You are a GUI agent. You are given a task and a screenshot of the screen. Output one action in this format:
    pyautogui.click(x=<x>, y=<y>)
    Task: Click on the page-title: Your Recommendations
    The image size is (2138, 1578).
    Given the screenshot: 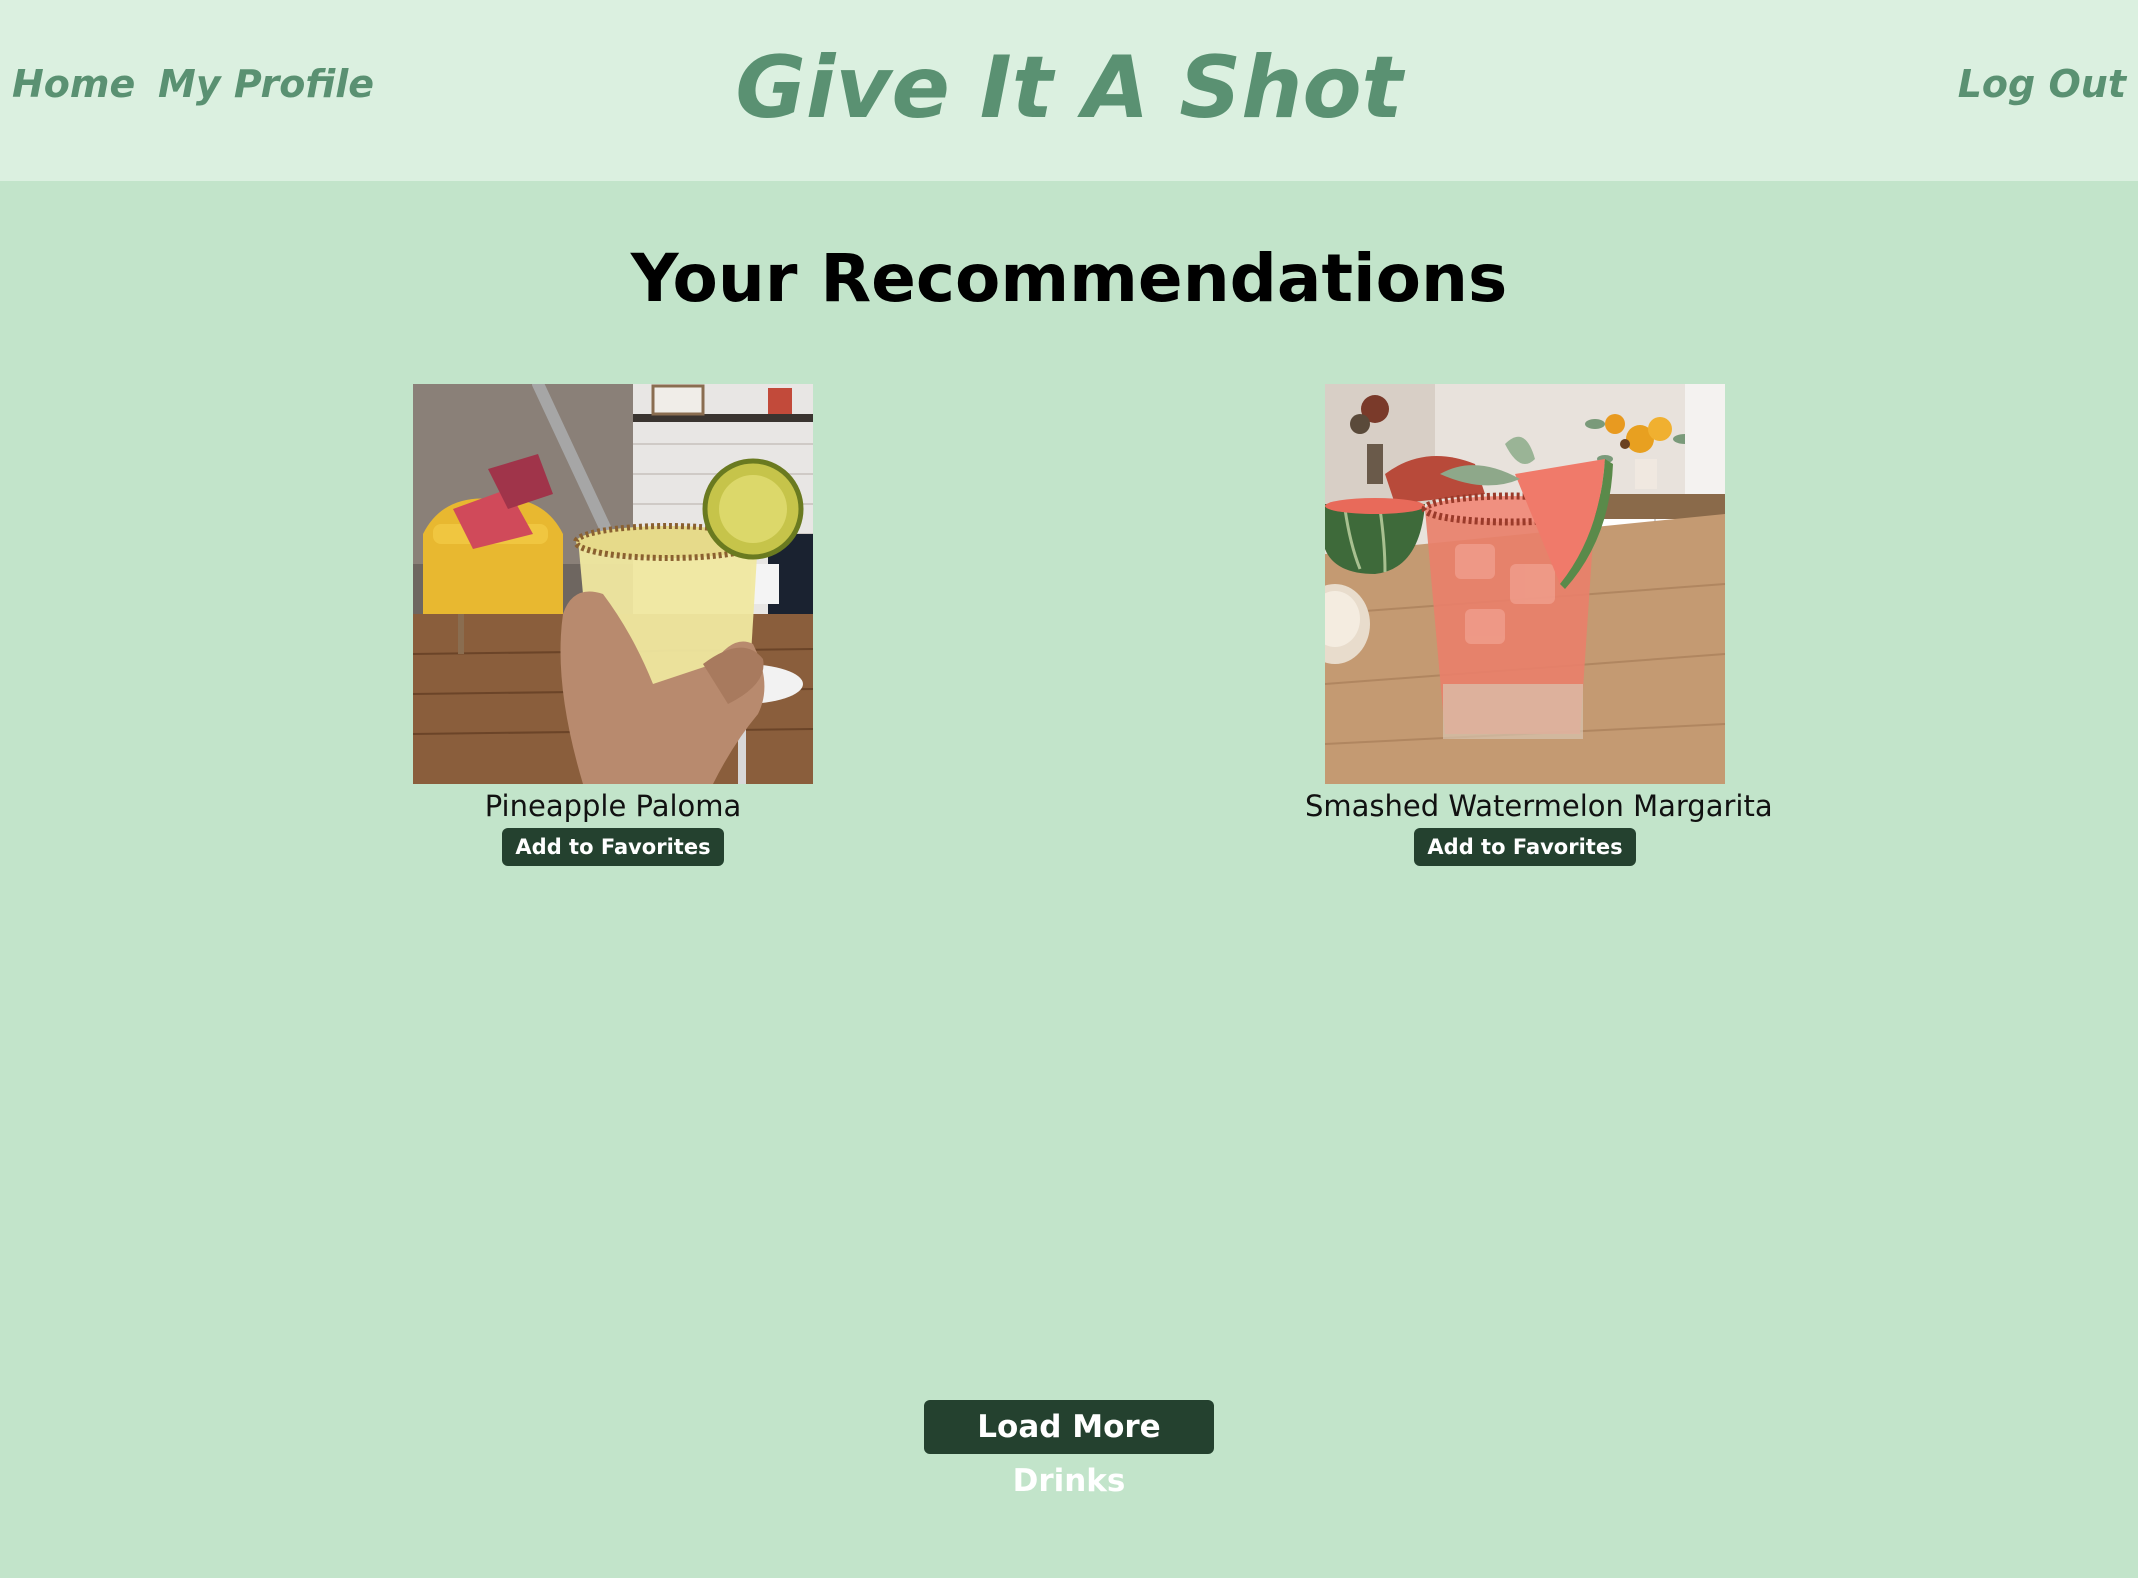 What is the action you would take?
    pyautogui.click(x=1069, y=278)
    